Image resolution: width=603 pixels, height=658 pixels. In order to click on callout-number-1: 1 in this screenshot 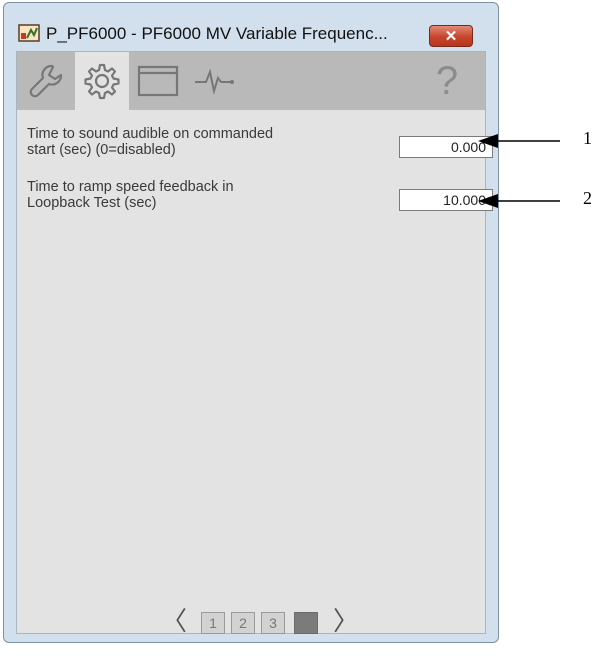, I will do `click(587, 138)`.